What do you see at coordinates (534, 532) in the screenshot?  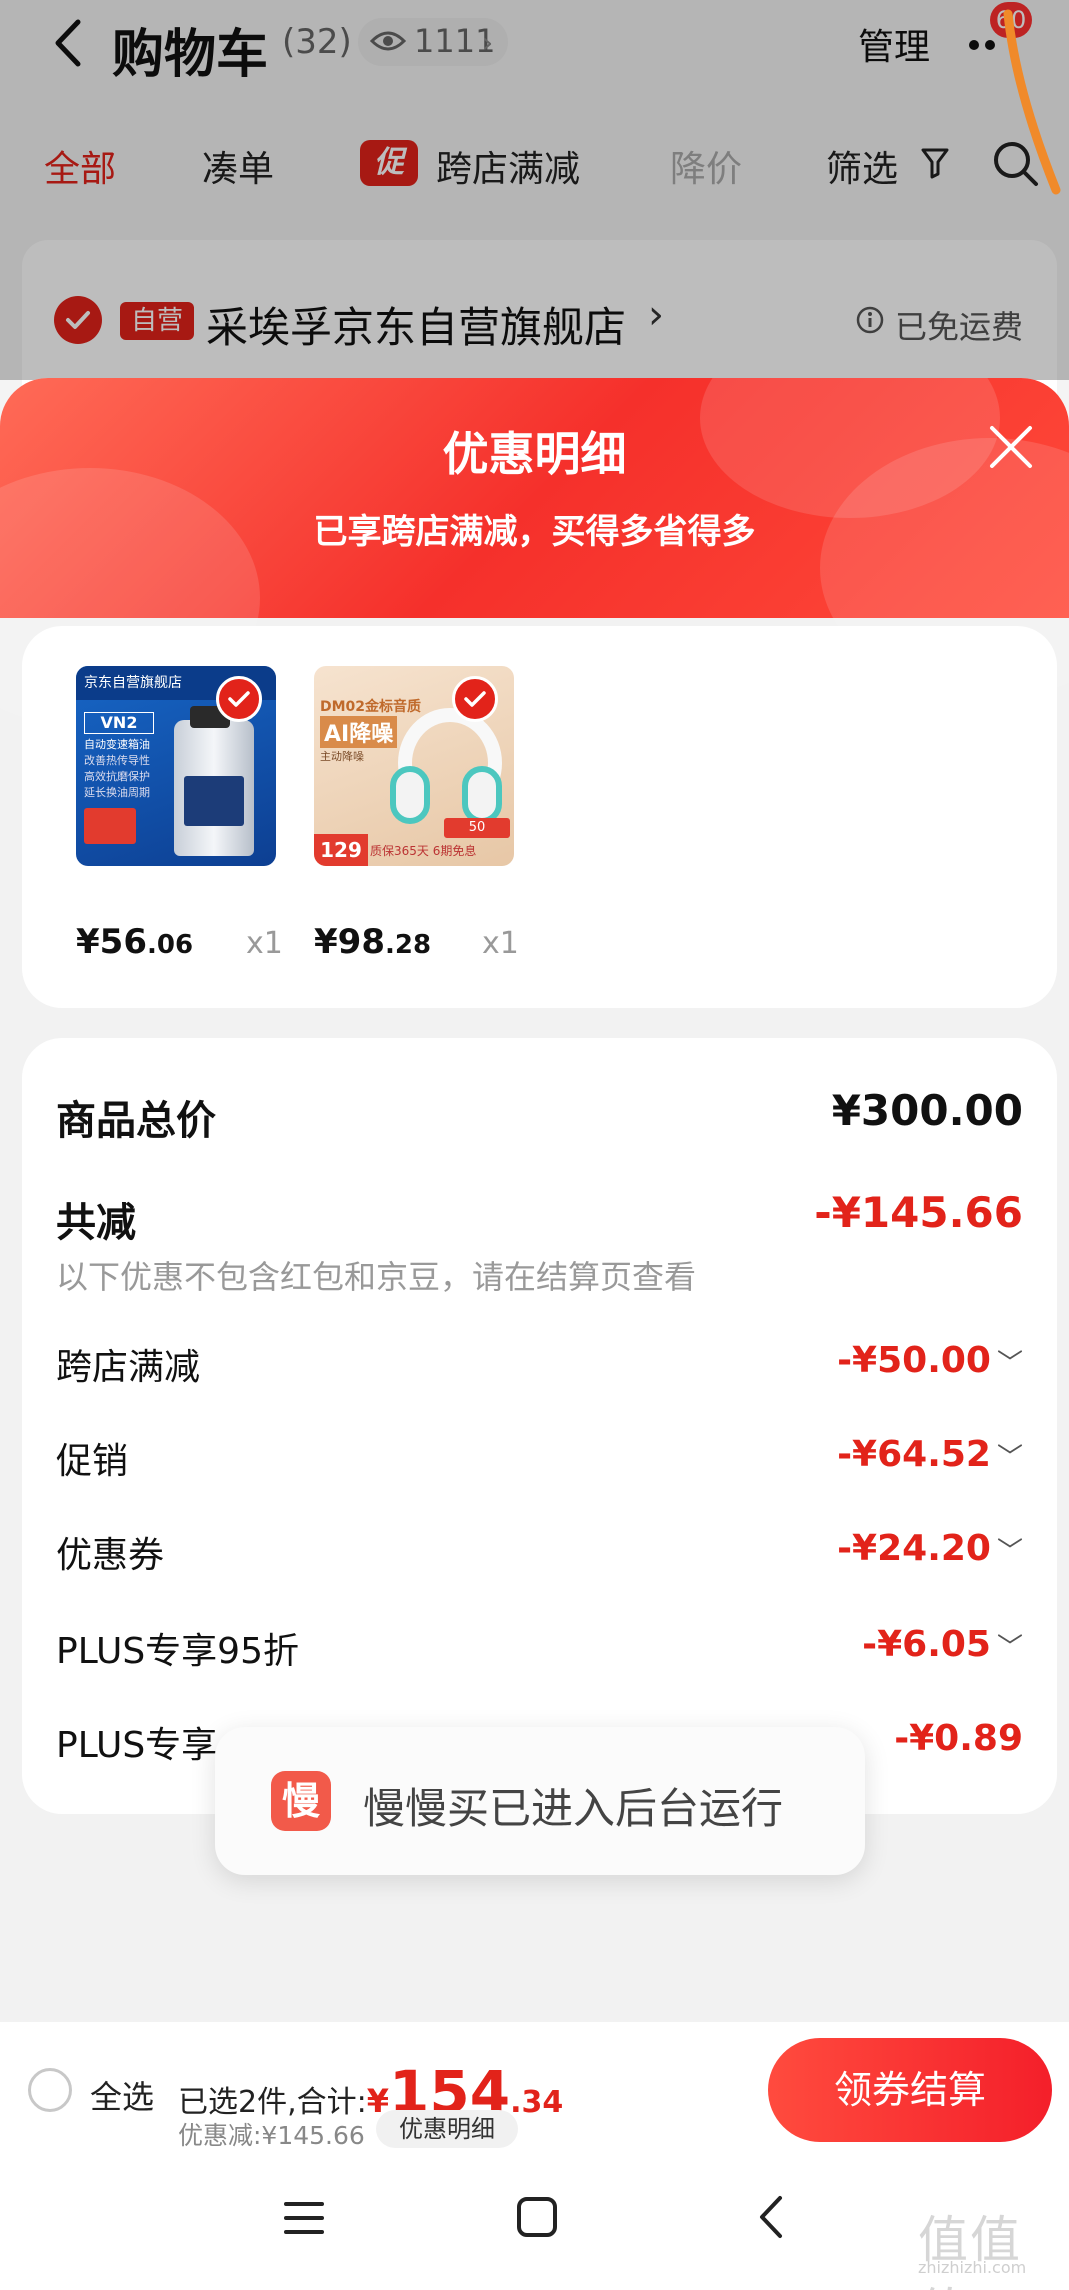 I see `sheet-subtitle: 已享跨店满减，买得多省得多` at bounding box center [534, 532].